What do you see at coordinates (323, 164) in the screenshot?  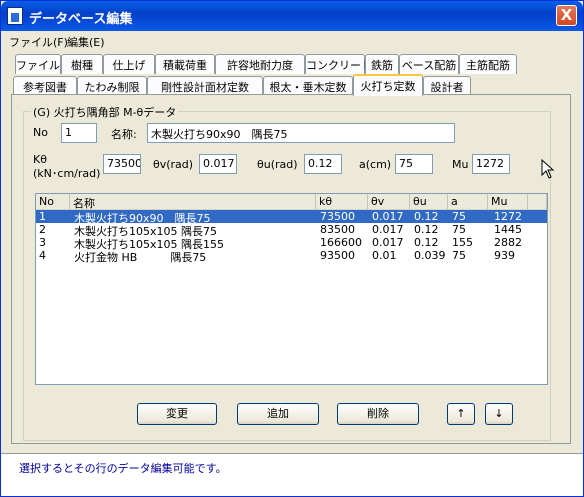 I see `theta-u-input: 0.12` at bounding box center [323, 164].